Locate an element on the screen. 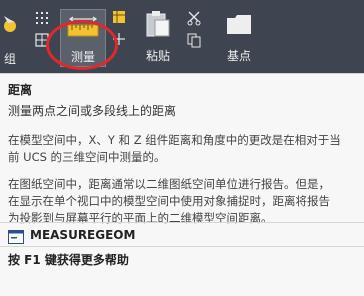  paragraph-1-line-2: 前 UCS 的三维空间中测量的。 is located at coordinates (87, 157).